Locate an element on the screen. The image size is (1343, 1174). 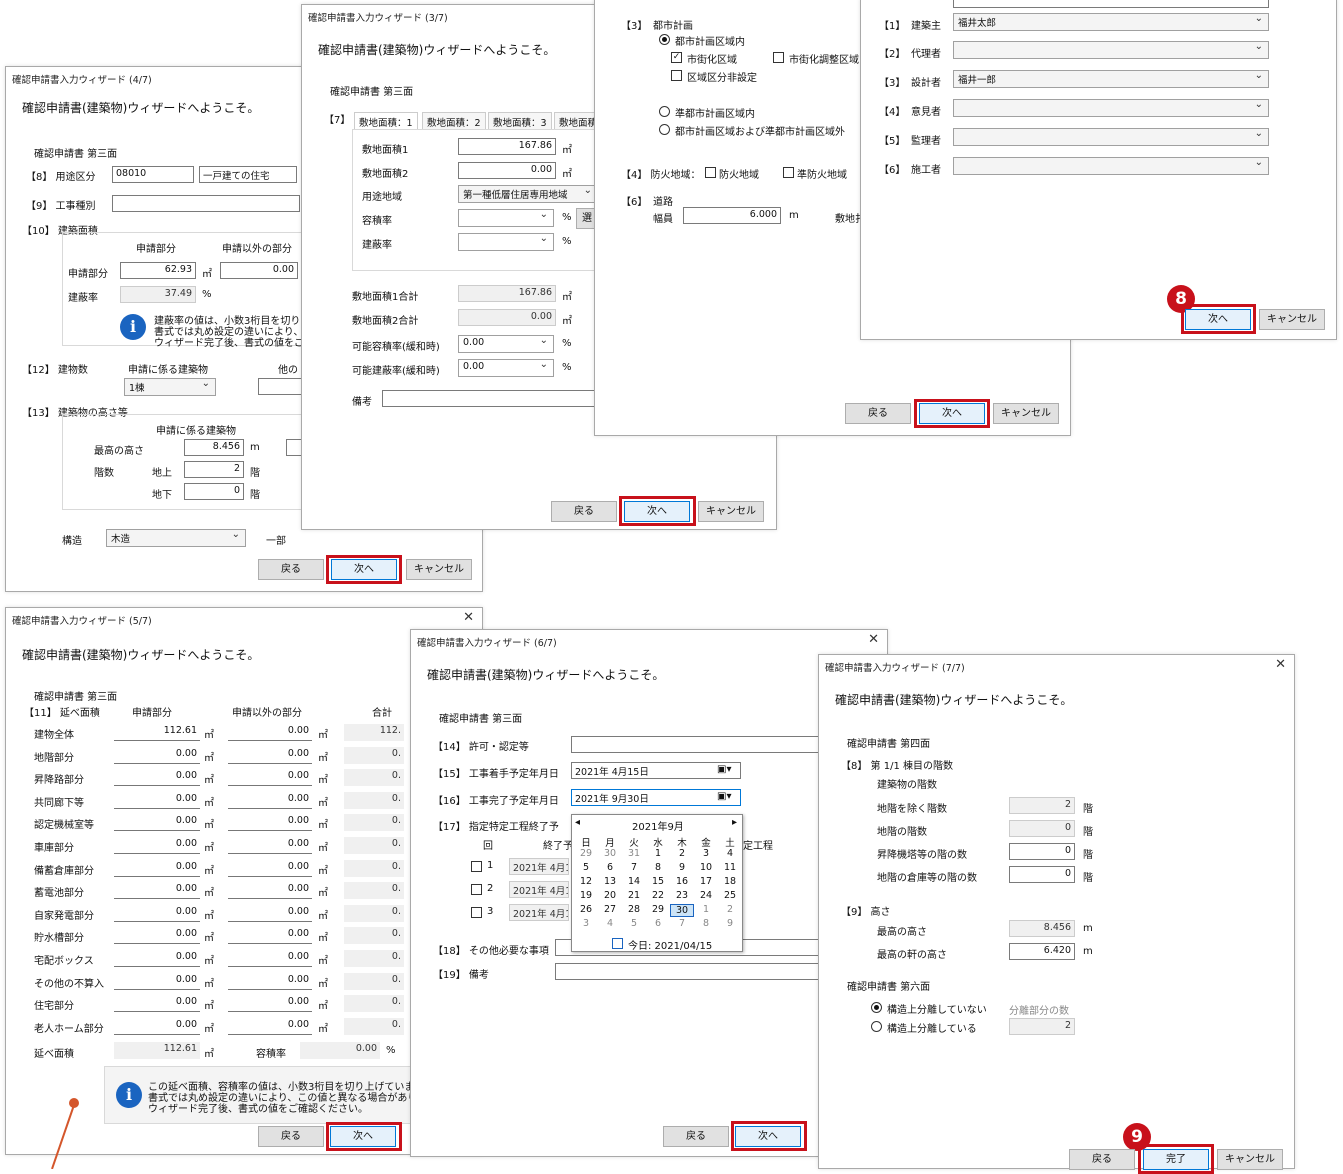
calendar-day: 31 is located at coordinates (634, 853).